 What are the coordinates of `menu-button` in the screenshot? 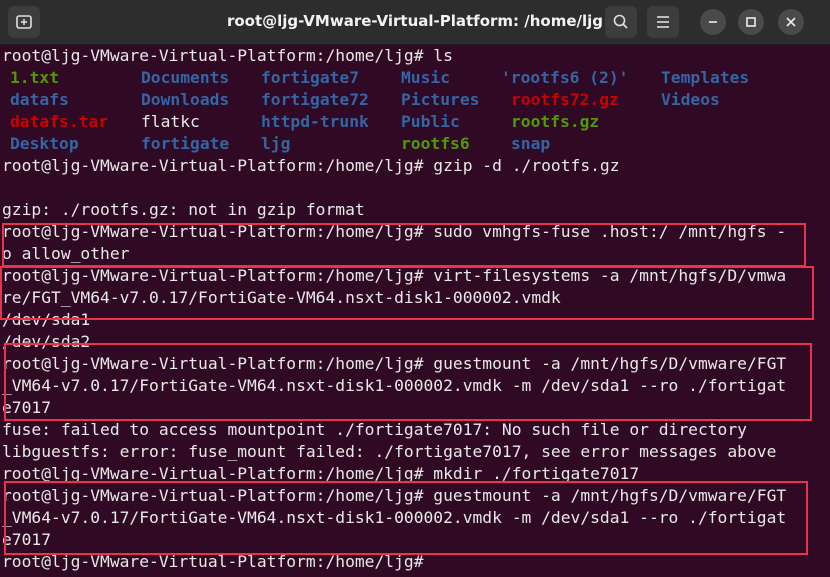 It's located at (663, 22).